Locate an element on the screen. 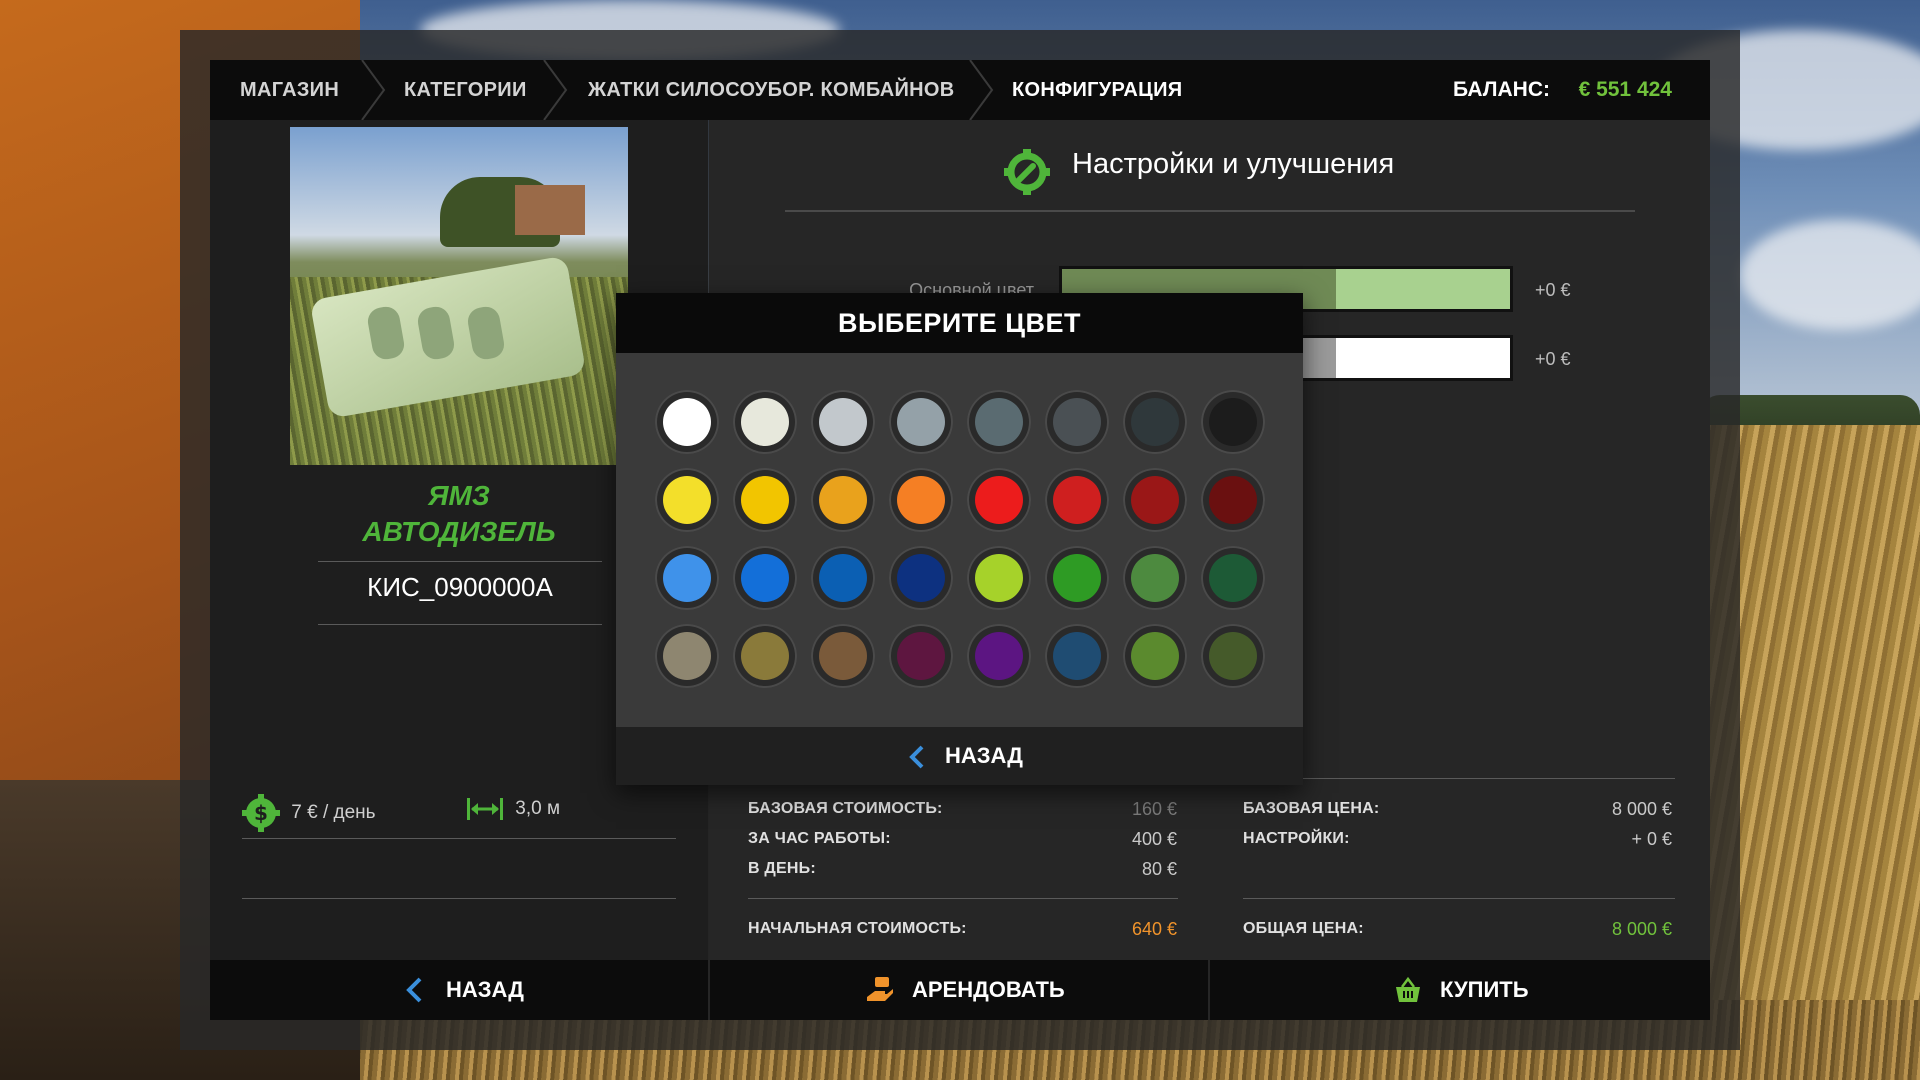  per-day-value: 80 € is located at coordinates (1159, 869).